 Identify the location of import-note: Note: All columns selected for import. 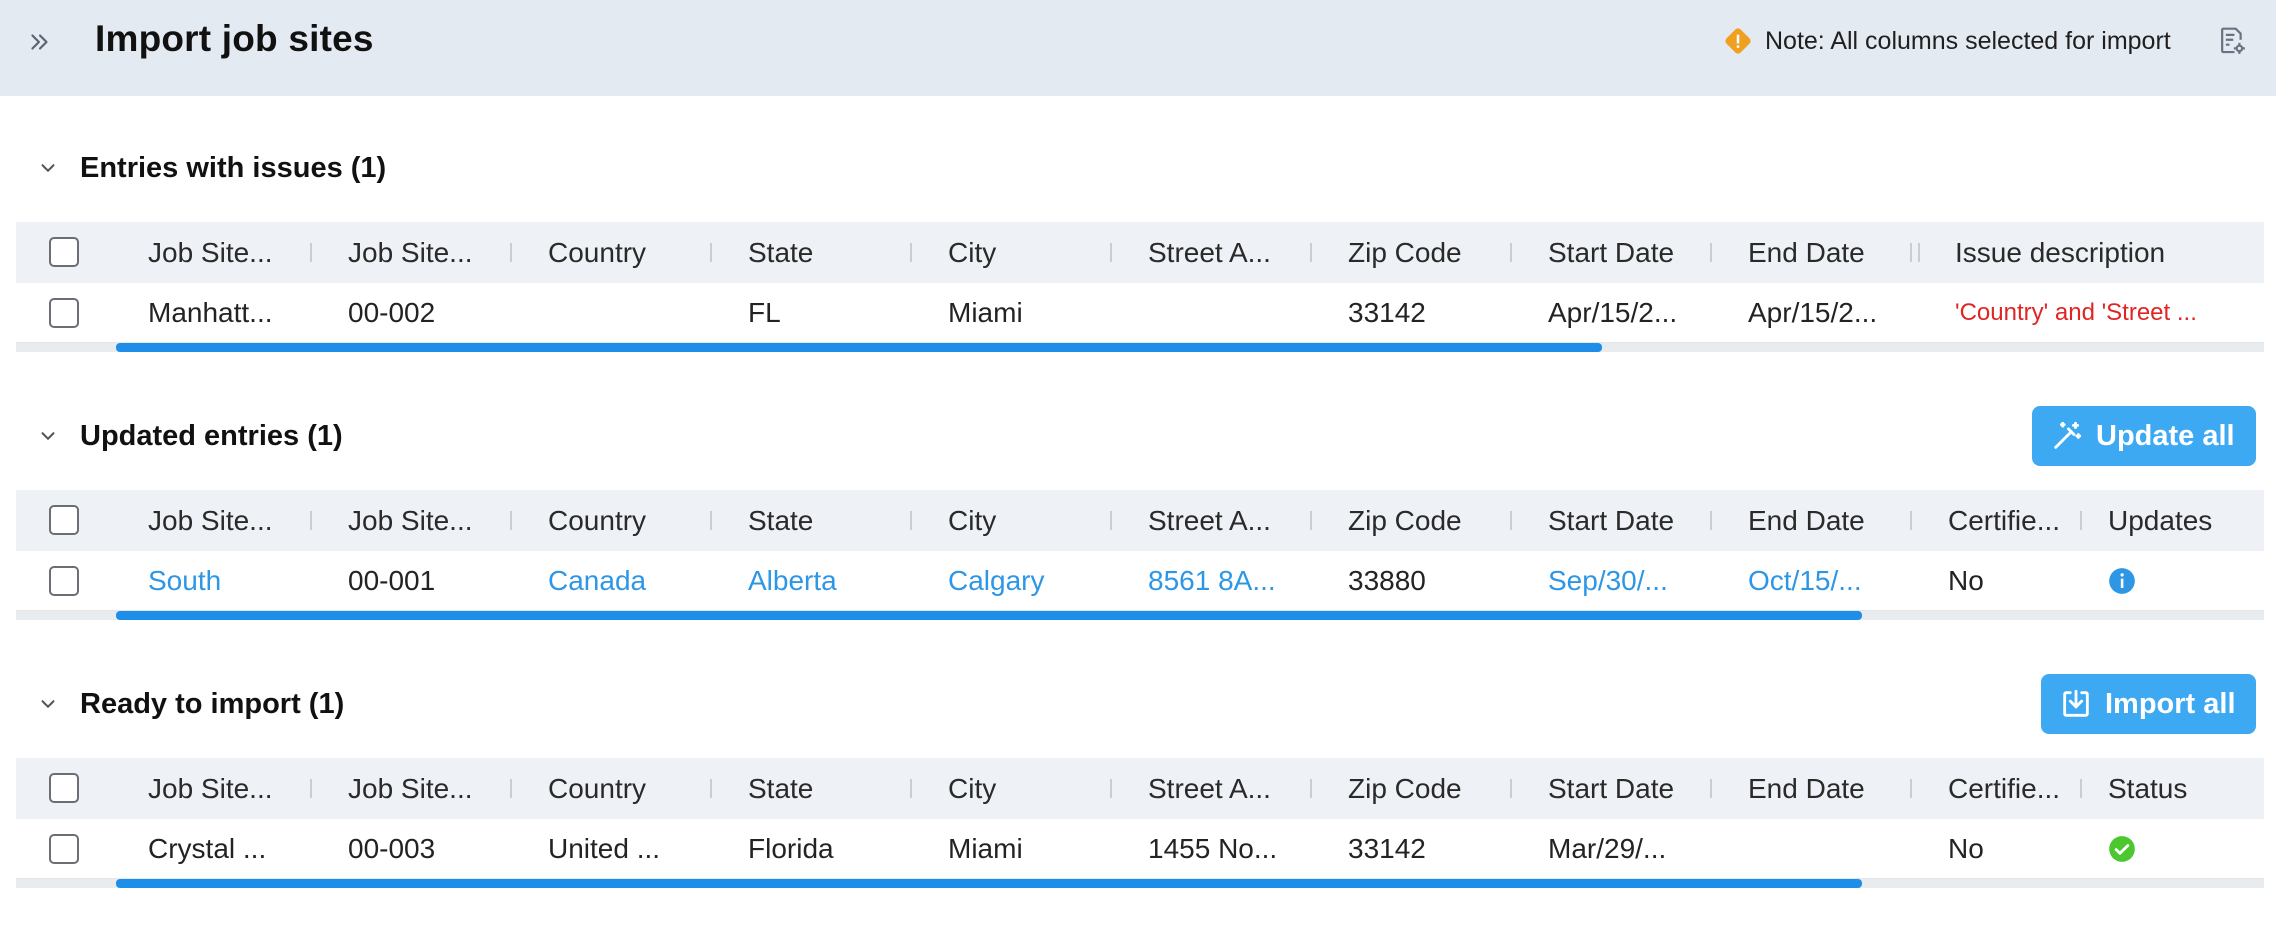
(1947, 41).